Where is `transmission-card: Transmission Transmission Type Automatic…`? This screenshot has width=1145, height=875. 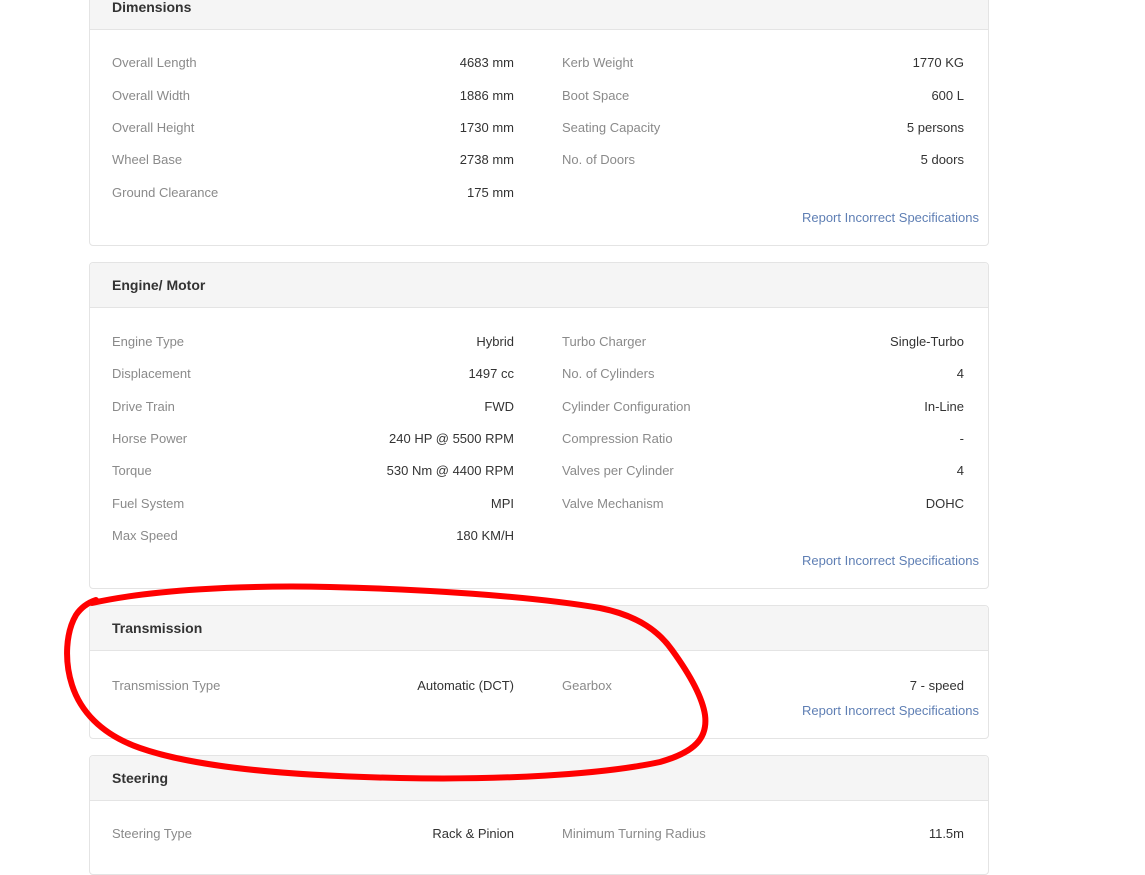
transmission-card: Transmission Transmission Type Automatic… is located at coordinates (539, 672).